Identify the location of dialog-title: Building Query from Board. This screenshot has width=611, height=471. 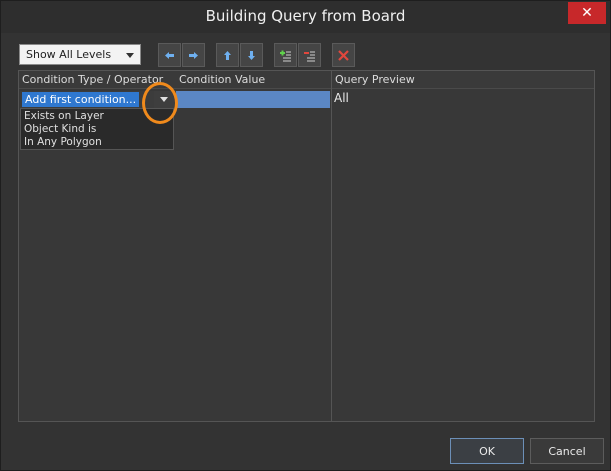
(305, 16).